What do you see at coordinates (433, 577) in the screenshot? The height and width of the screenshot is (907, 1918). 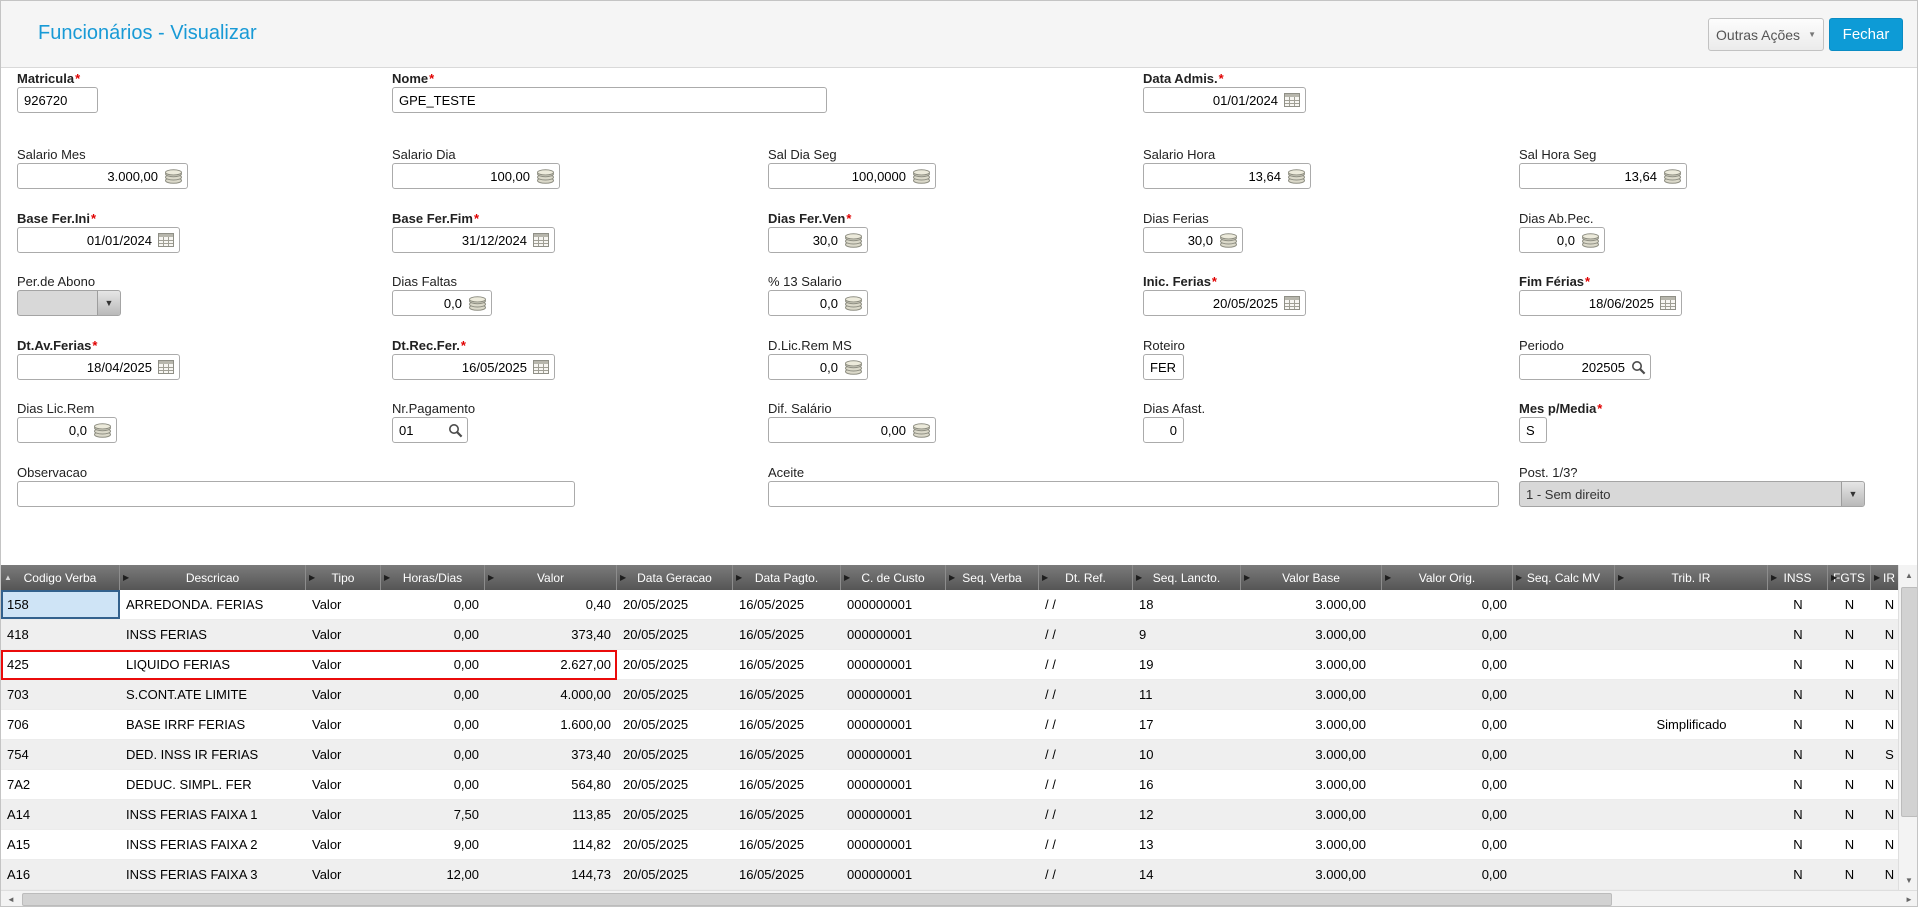 I see `column-header-horas-dias: ▶ Horas/Dias` at bounding box center [433, 577].